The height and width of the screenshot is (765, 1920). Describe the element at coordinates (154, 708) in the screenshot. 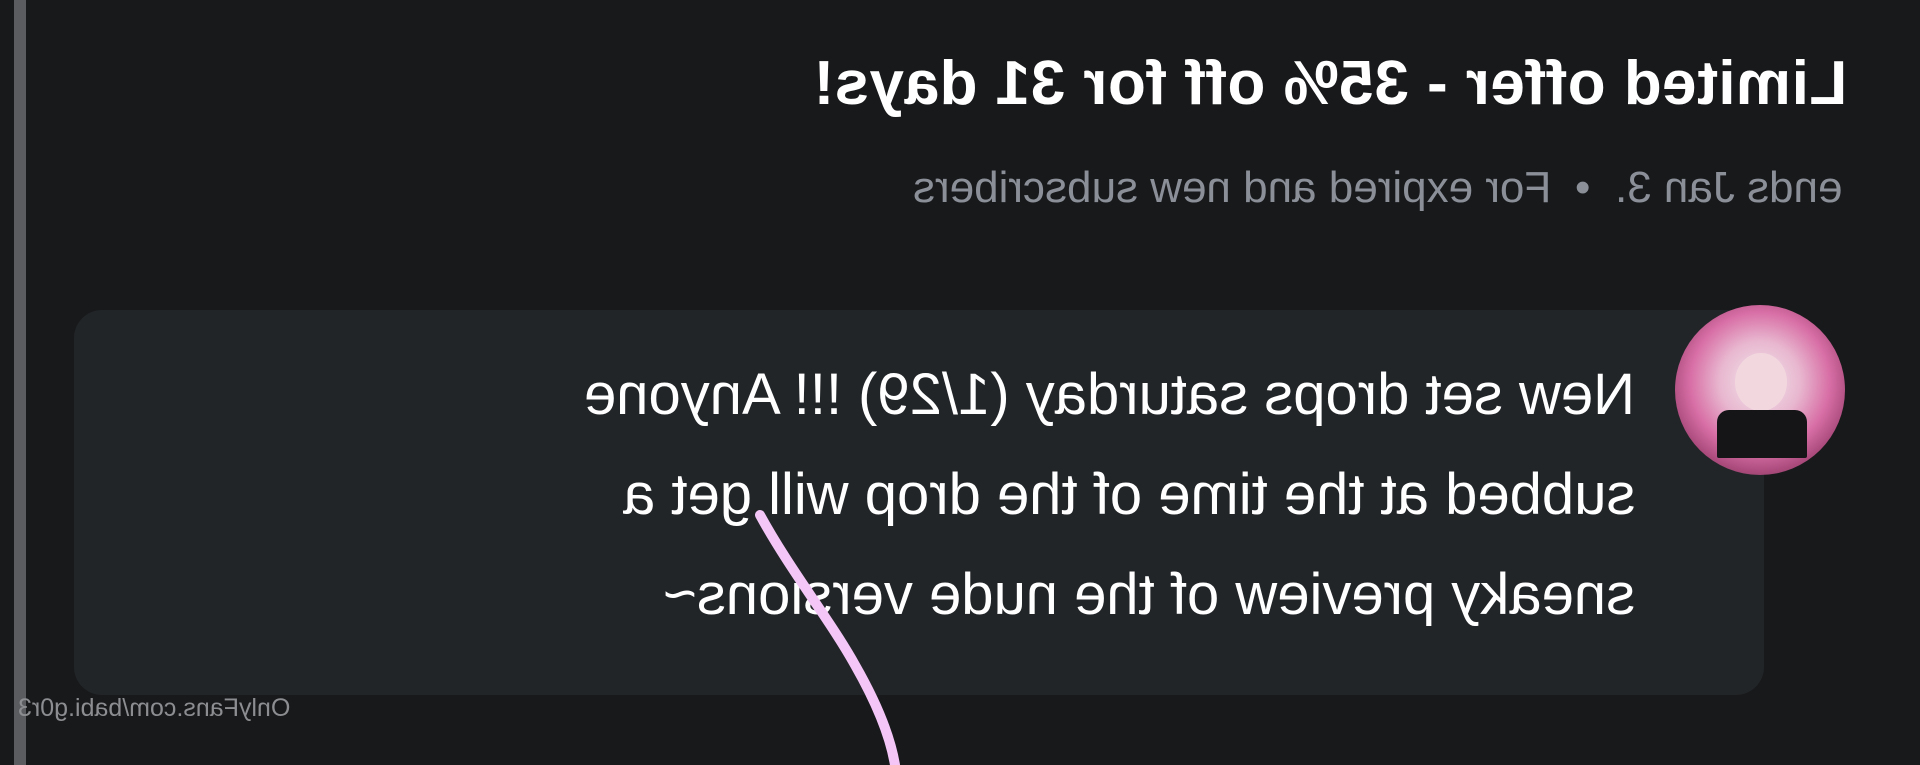

I see `watermark: OnlyFans.com/babi.g0r3` at that location.